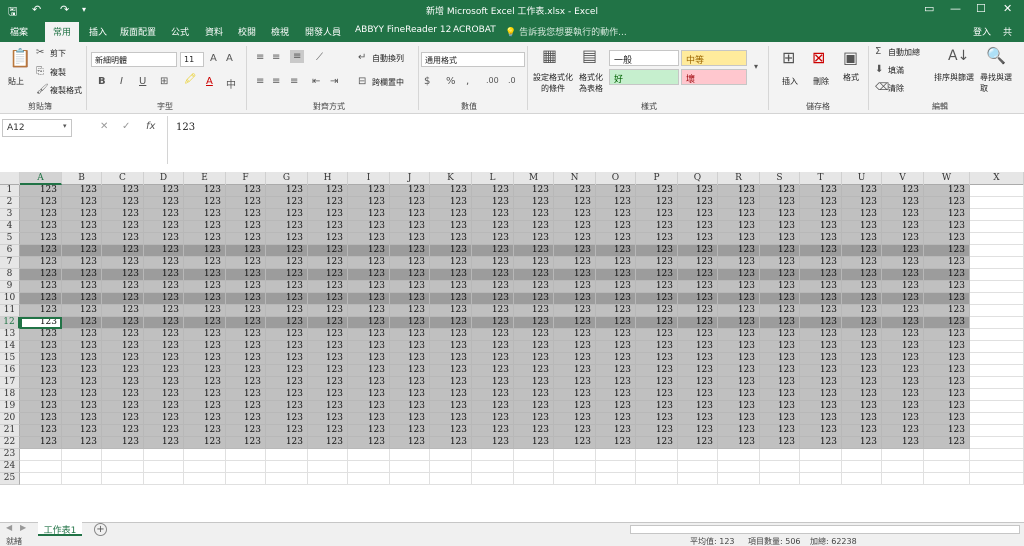  What do you see at coordinates (644, 77) in the screenshot?
I see `style-good: 好` at bounding box center [644, 77].